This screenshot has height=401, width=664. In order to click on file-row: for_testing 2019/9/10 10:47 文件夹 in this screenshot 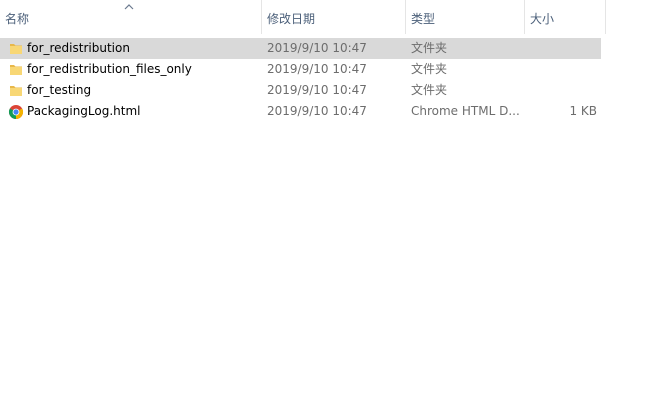, I will do `click(300, 90)`.